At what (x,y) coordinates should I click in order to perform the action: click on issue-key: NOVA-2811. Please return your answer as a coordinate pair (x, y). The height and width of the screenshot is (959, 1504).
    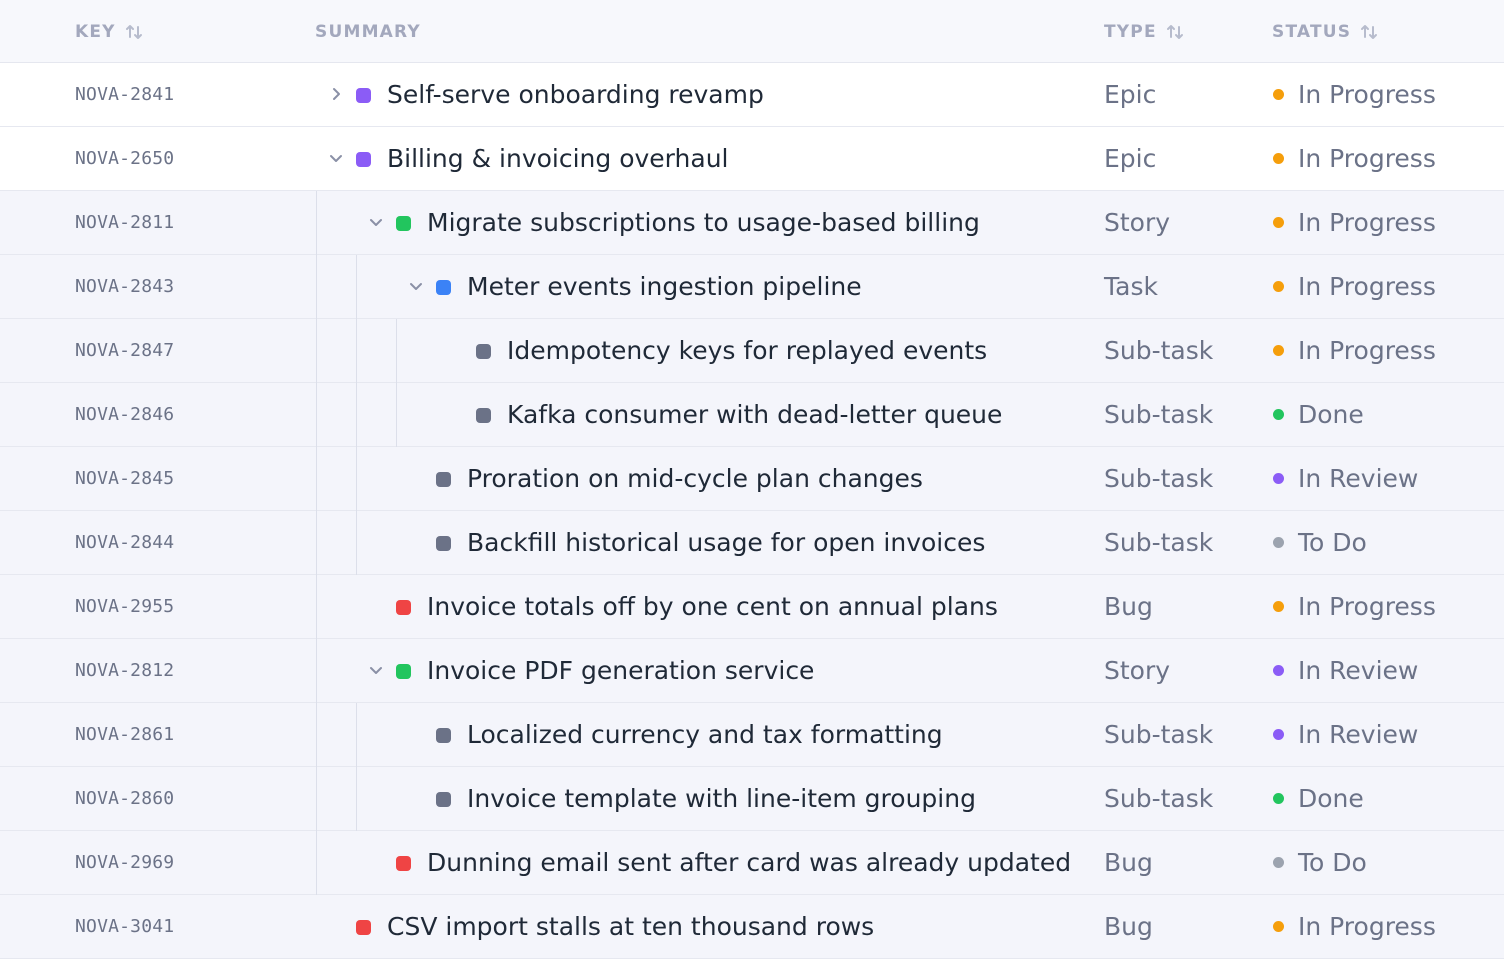
    Looking at the image, I should click on (124, 222).